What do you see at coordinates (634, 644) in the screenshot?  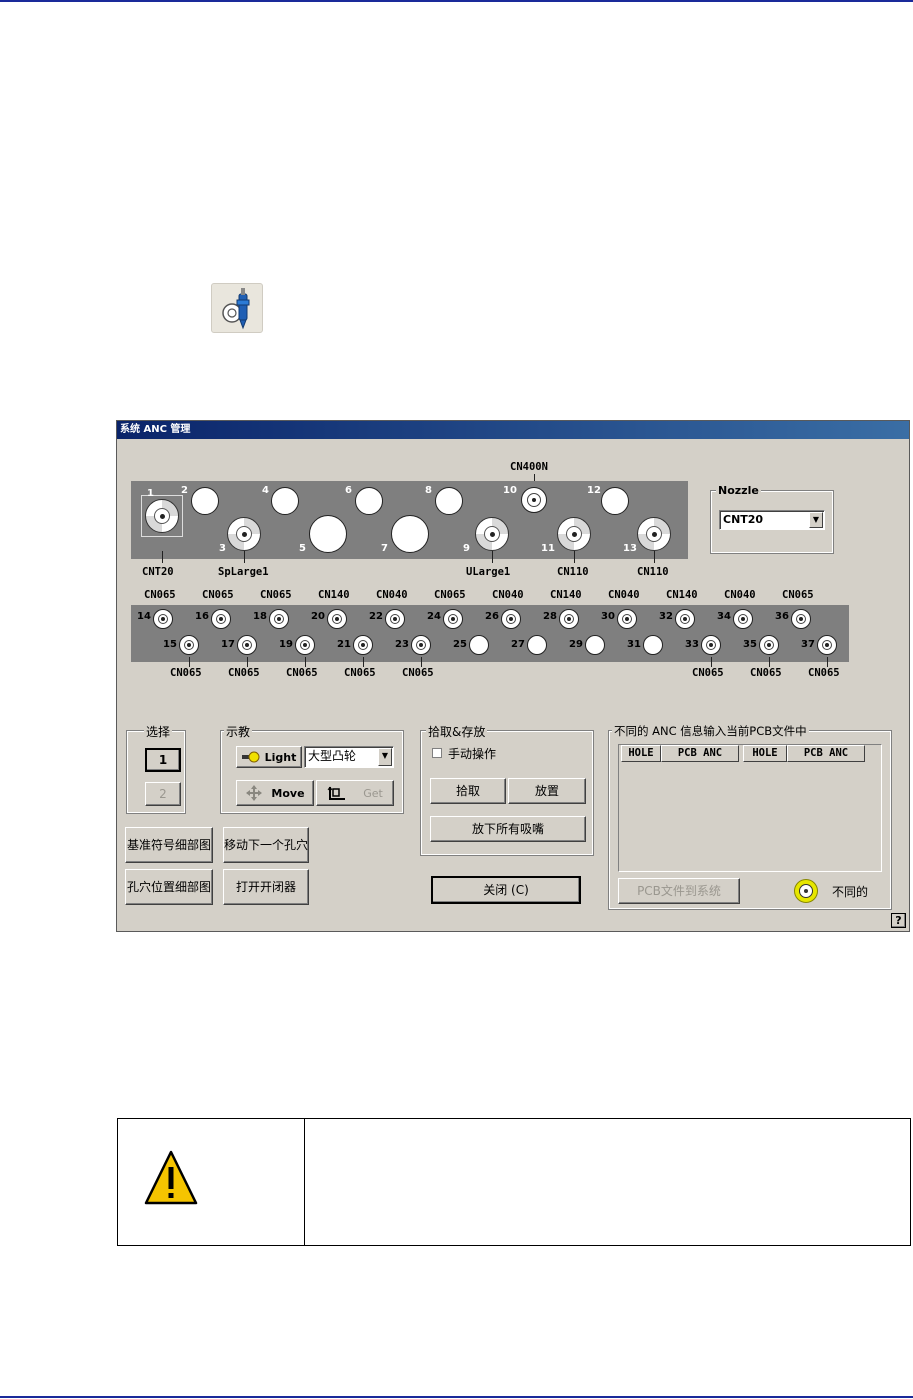 I see `hole-number: 31` at bounding box center [634, 644].